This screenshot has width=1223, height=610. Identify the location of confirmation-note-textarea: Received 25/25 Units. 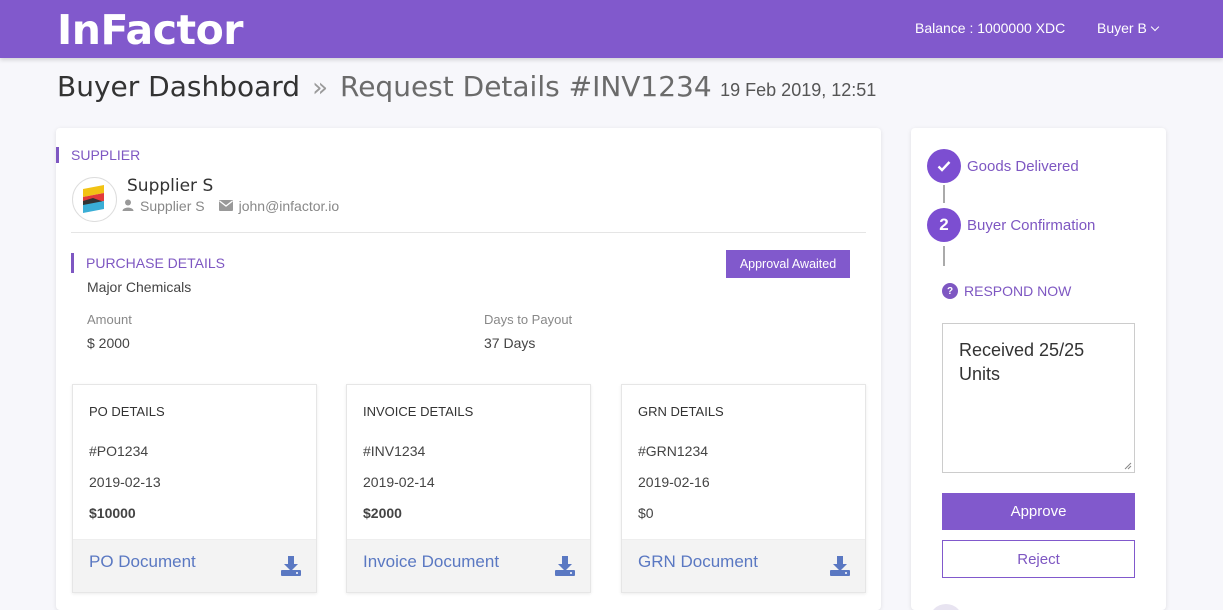
(1038, 398).